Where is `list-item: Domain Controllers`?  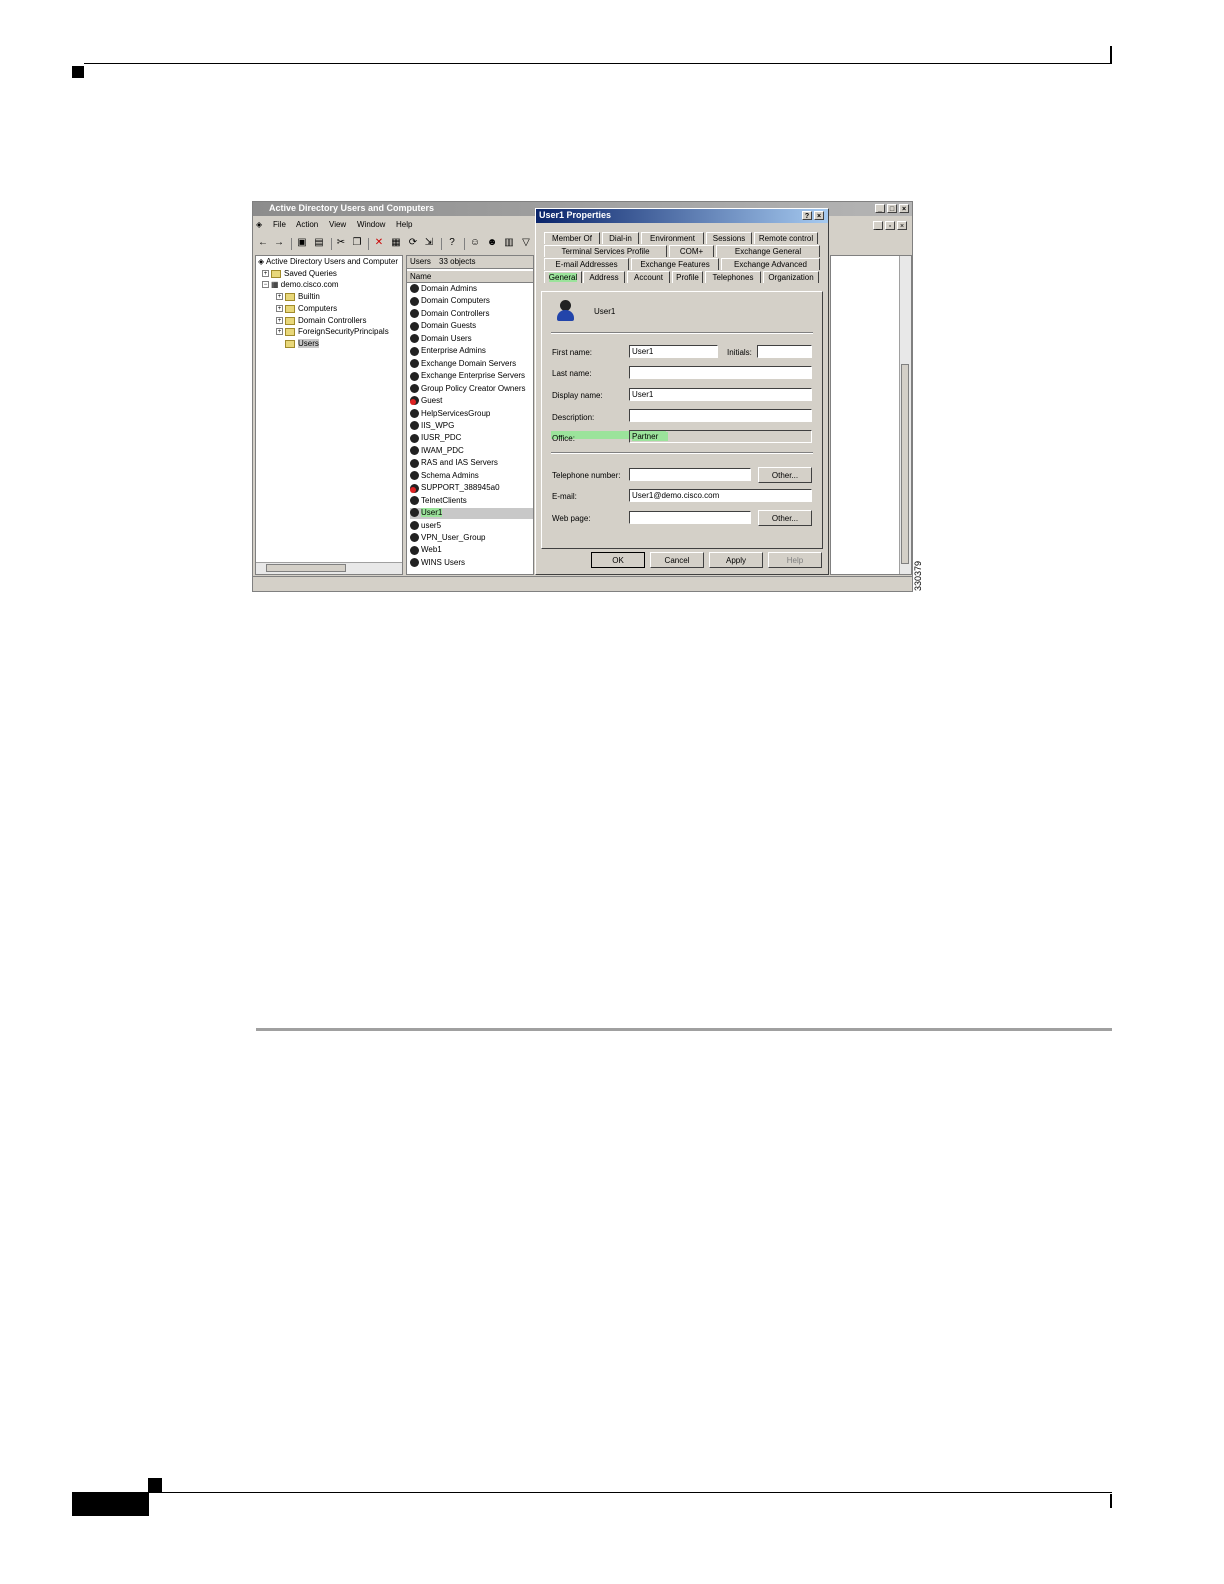 list-item: Domain Controllers is located at coordinates (449, 314).